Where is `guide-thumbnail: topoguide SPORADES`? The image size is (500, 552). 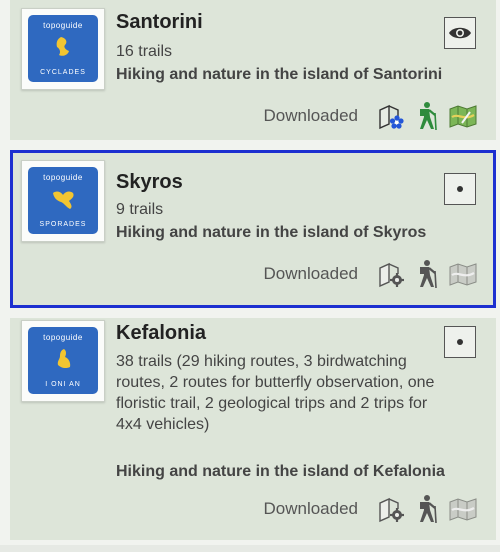 guide-thumbnail: topoguide SPORADES is located at coordinates (63, 201).